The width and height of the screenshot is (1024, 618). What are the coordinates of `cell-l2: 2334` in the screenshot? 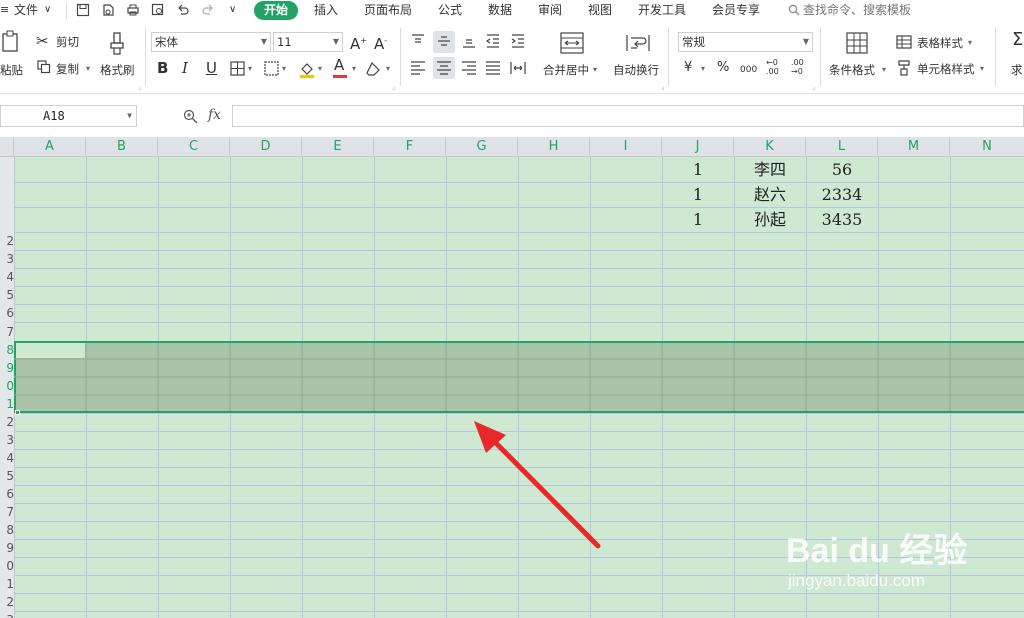 It's located at (842, 195).